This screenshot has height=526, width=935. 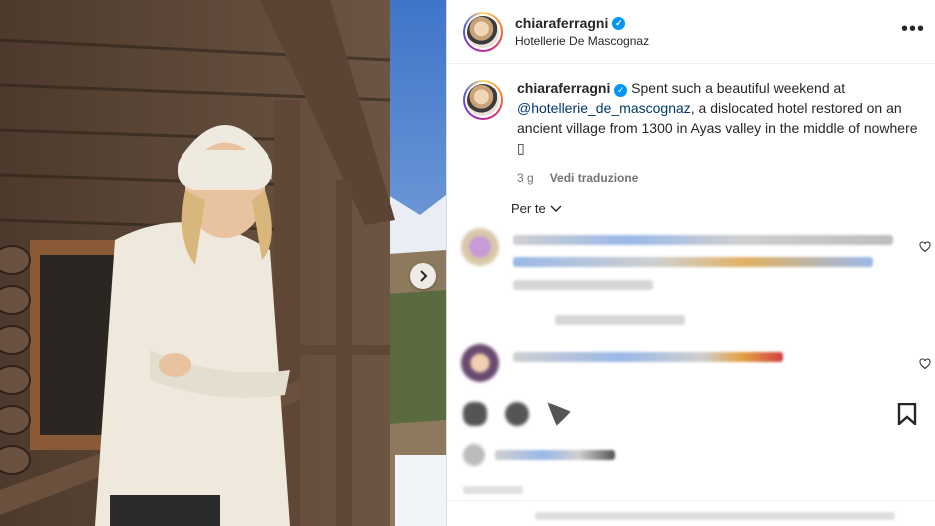 What do you see at coordinates (525, 178) in the screenshot?
I see `post-timestamp: 3 g` at bounding box center [525, 178].